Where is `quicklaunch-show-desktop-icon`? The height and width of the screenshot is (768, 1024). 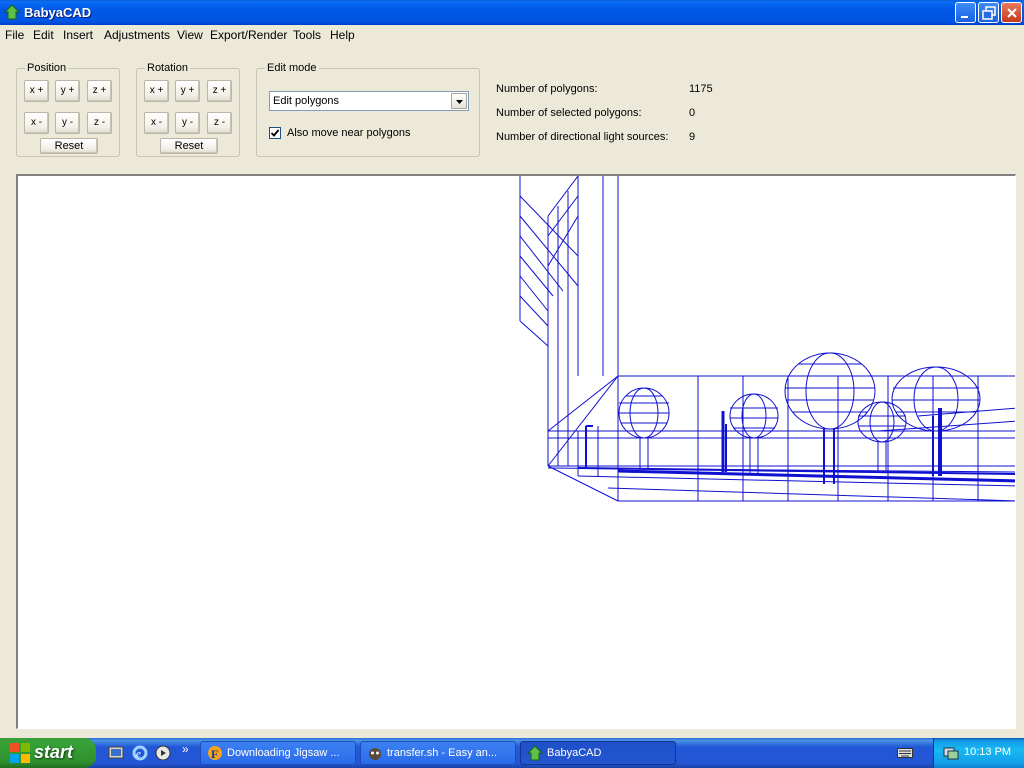 quicklaunch-show-desktop-icon is located at coordinates (116, 753).